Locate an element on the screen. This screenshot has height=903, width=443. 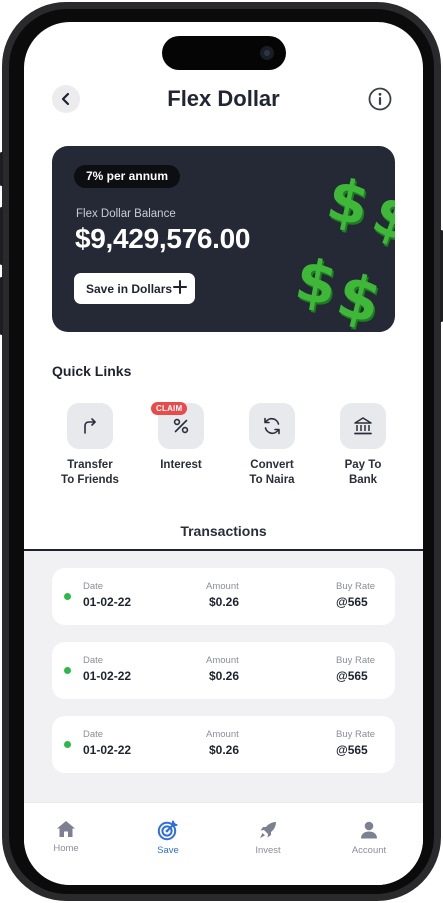
tab-home: Home is located at coordinates (66, 836).